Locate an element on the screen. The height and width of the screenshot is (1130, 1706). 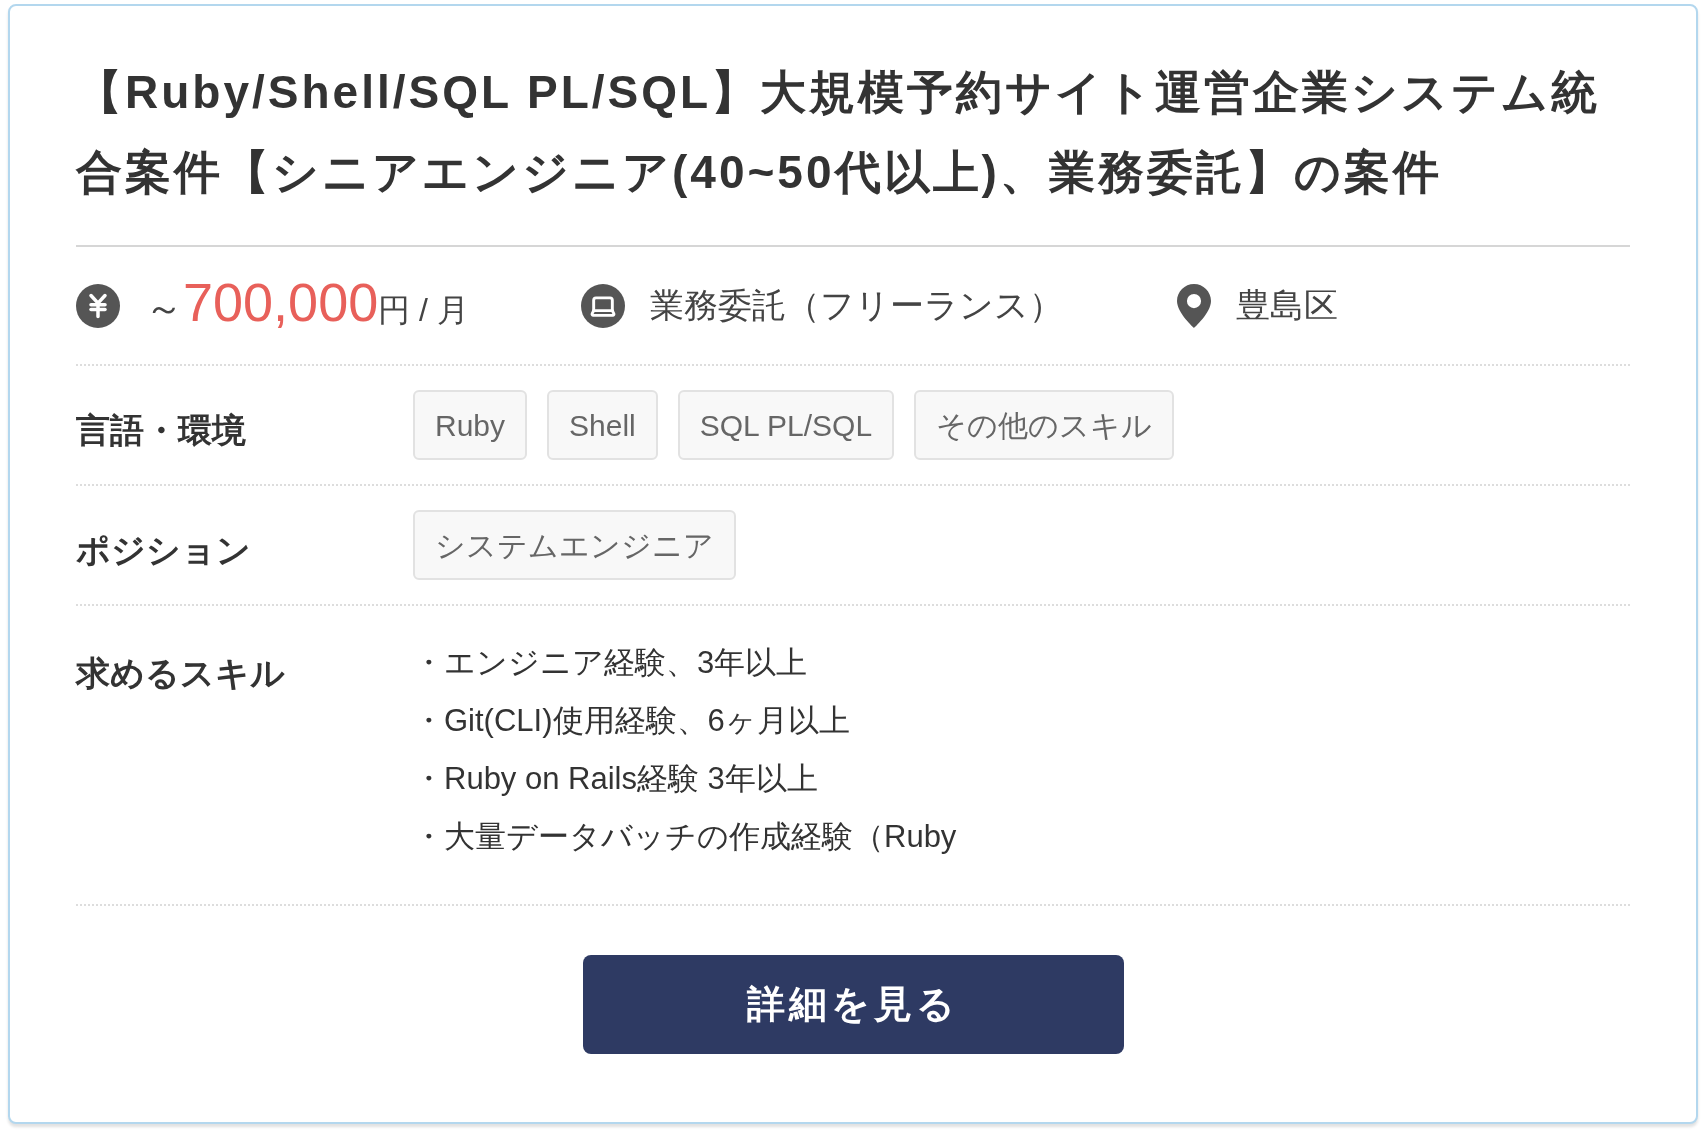
details-button: 詳細を見る is located at coordinates (853, 1004).